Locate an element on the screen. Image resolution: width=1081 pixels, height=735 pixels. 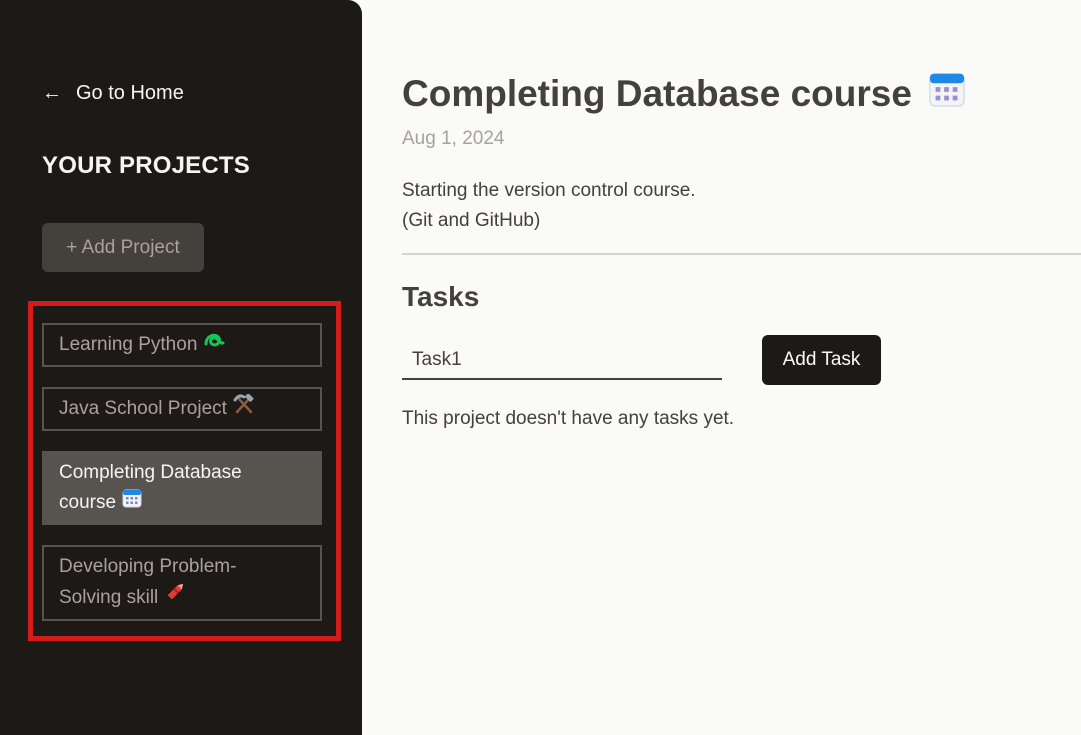
empty-tasks-message: This project doesn't have any tasks yet. is located at coordinates (568, 418).